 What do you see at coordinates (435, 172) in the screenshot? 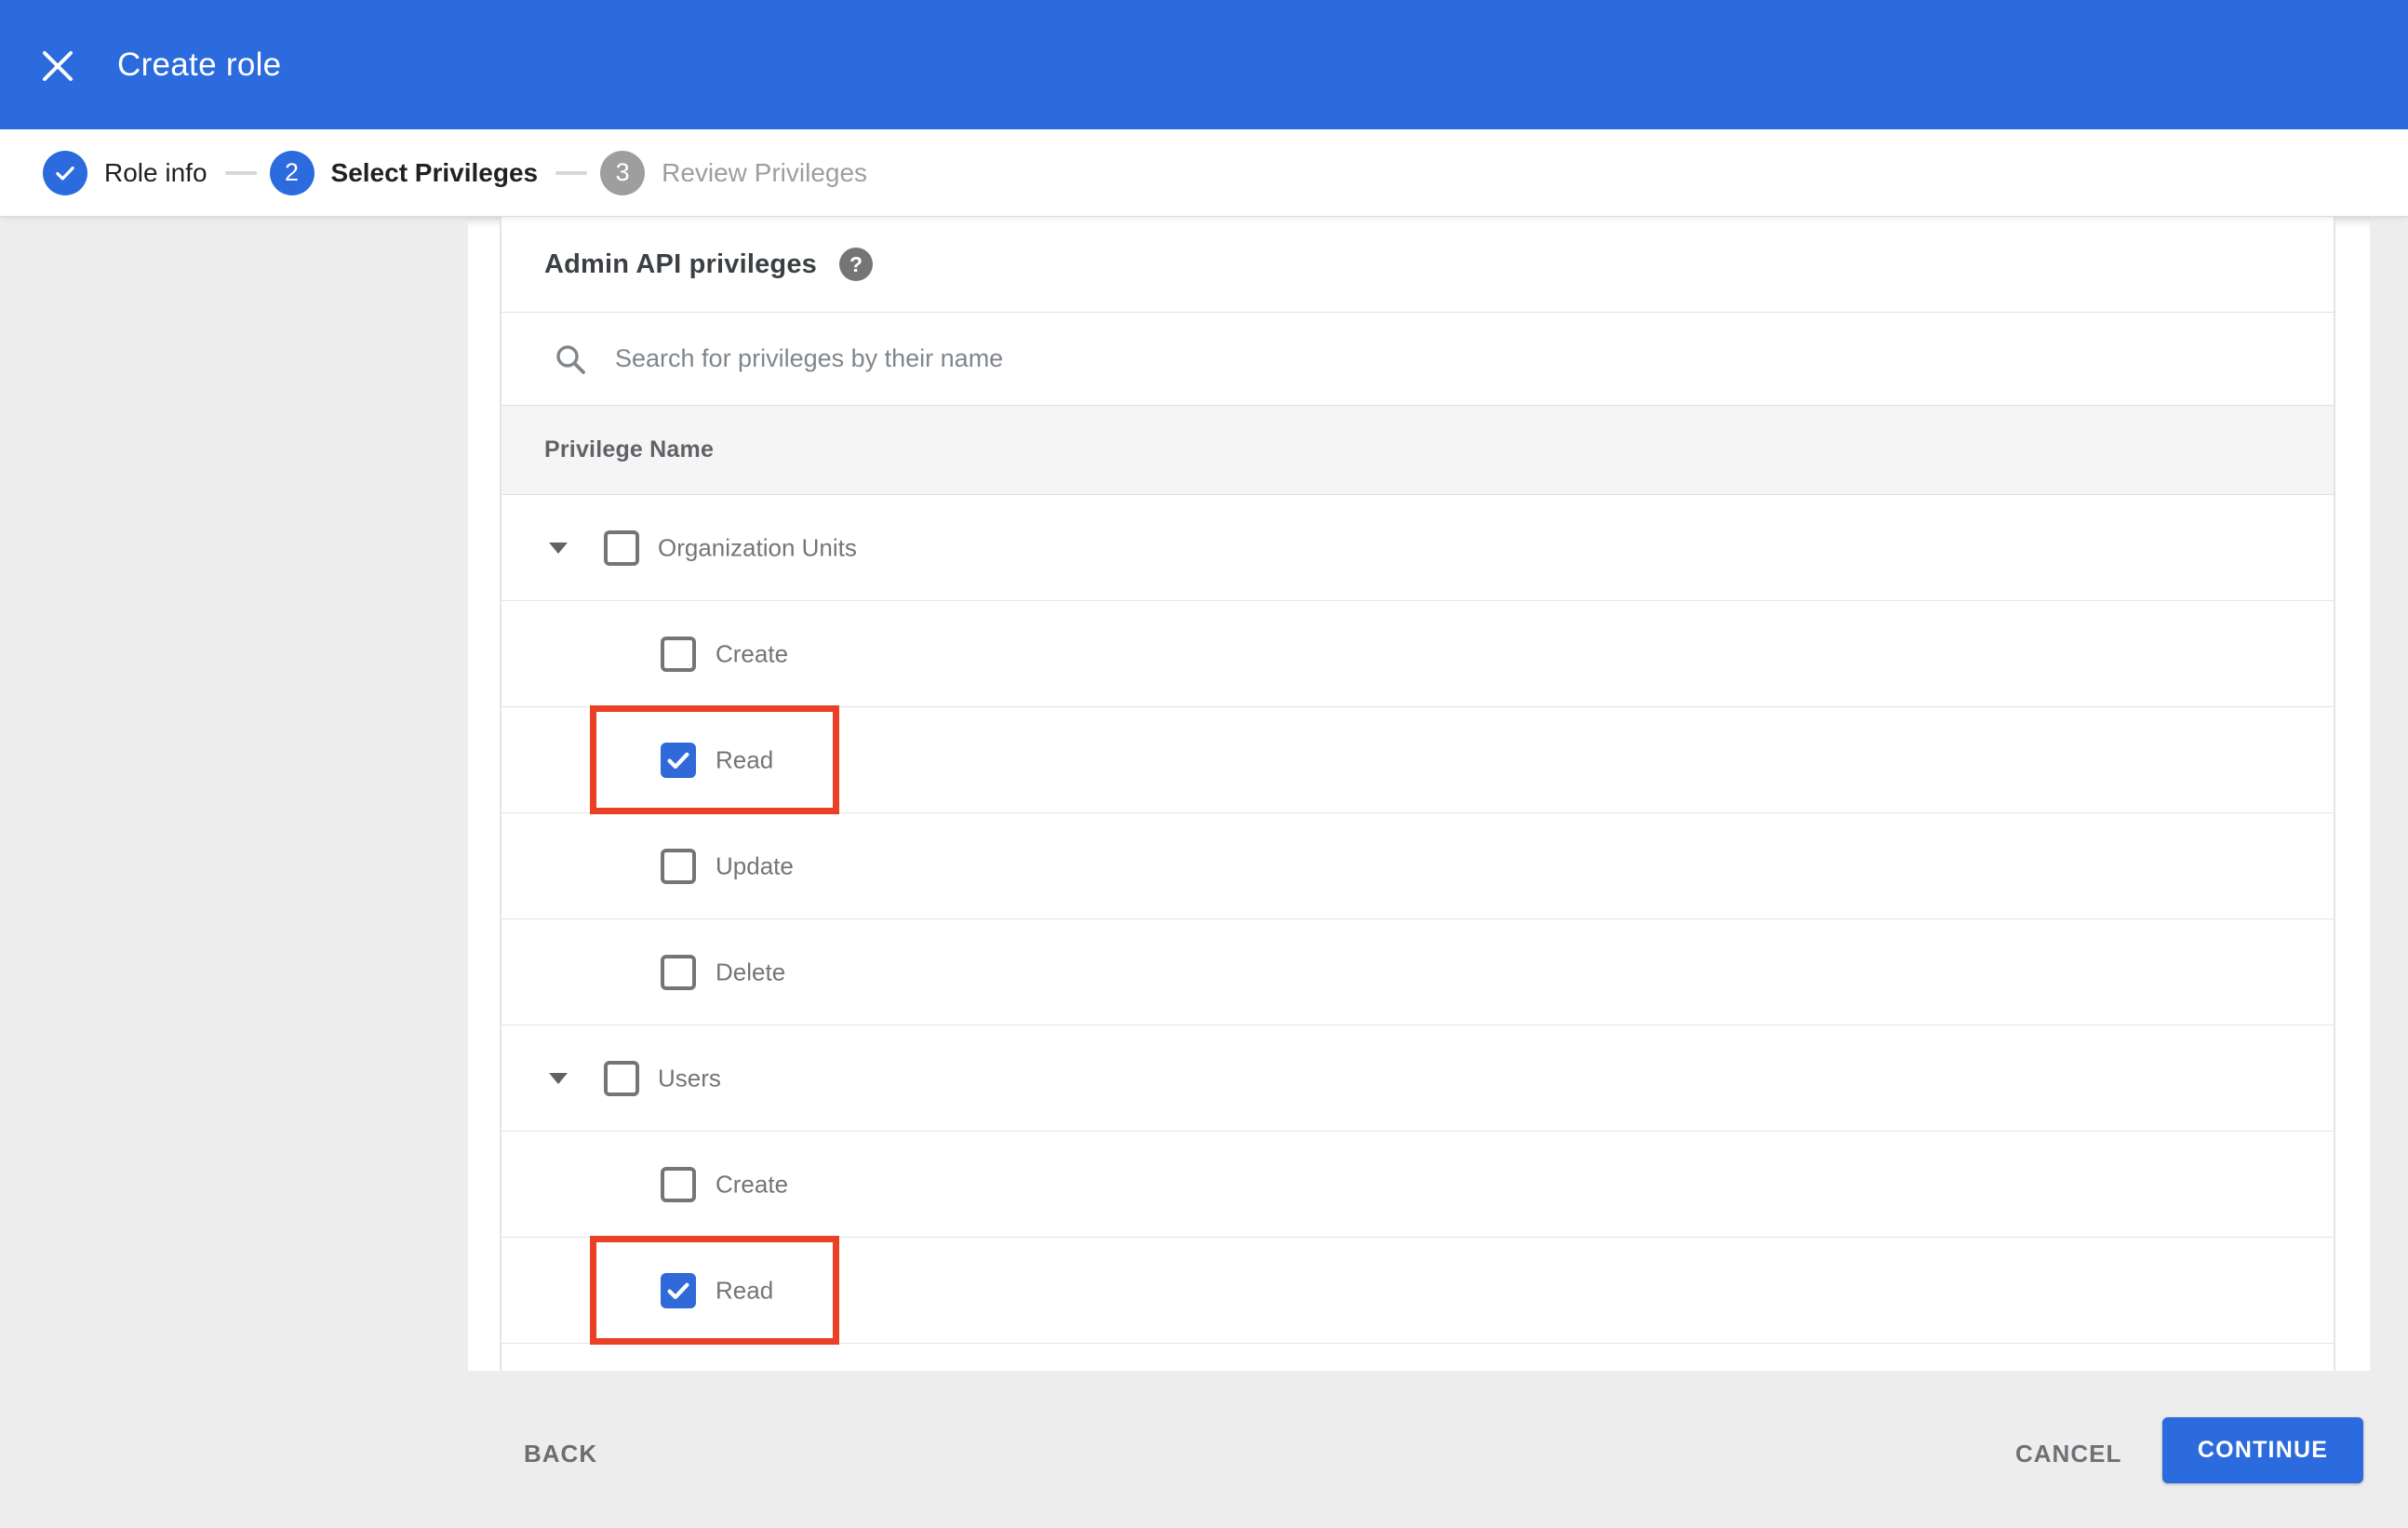
I see `step-label: Select Privileges` at bounding box center [435, 172].